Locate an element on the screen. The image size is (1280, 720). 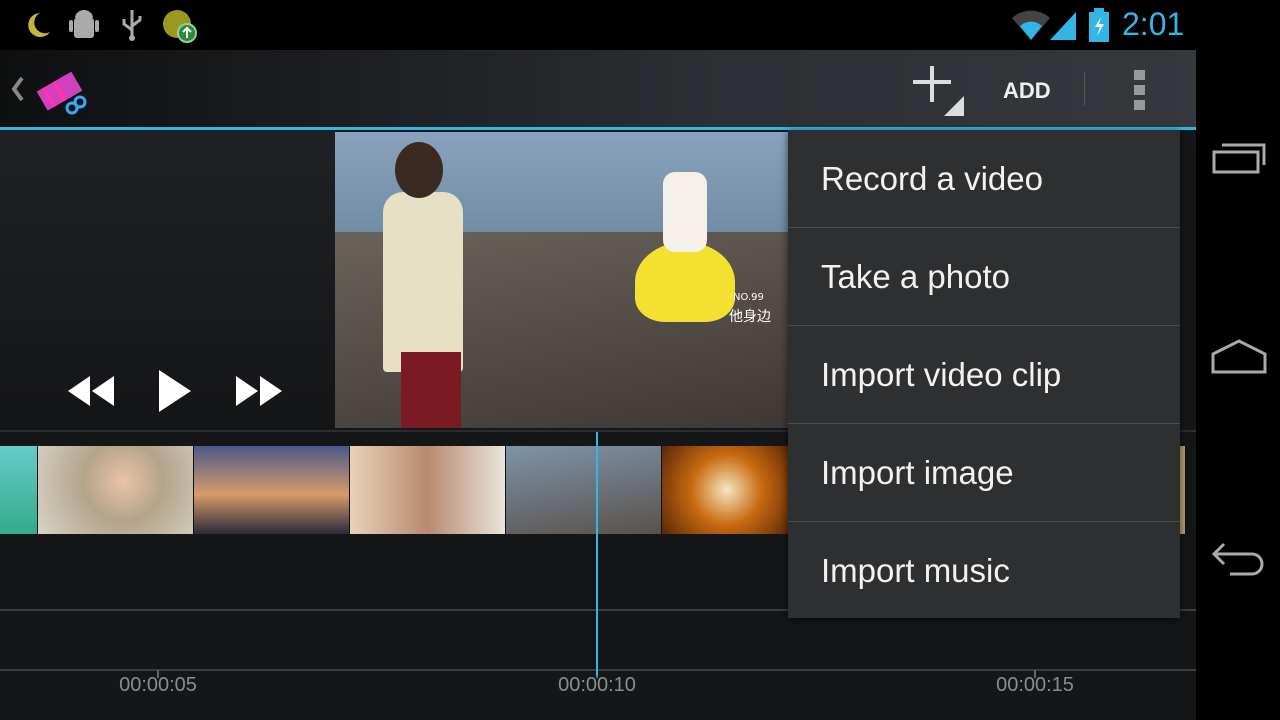
battery-charging-icon is located at coordinates (1099, 25).